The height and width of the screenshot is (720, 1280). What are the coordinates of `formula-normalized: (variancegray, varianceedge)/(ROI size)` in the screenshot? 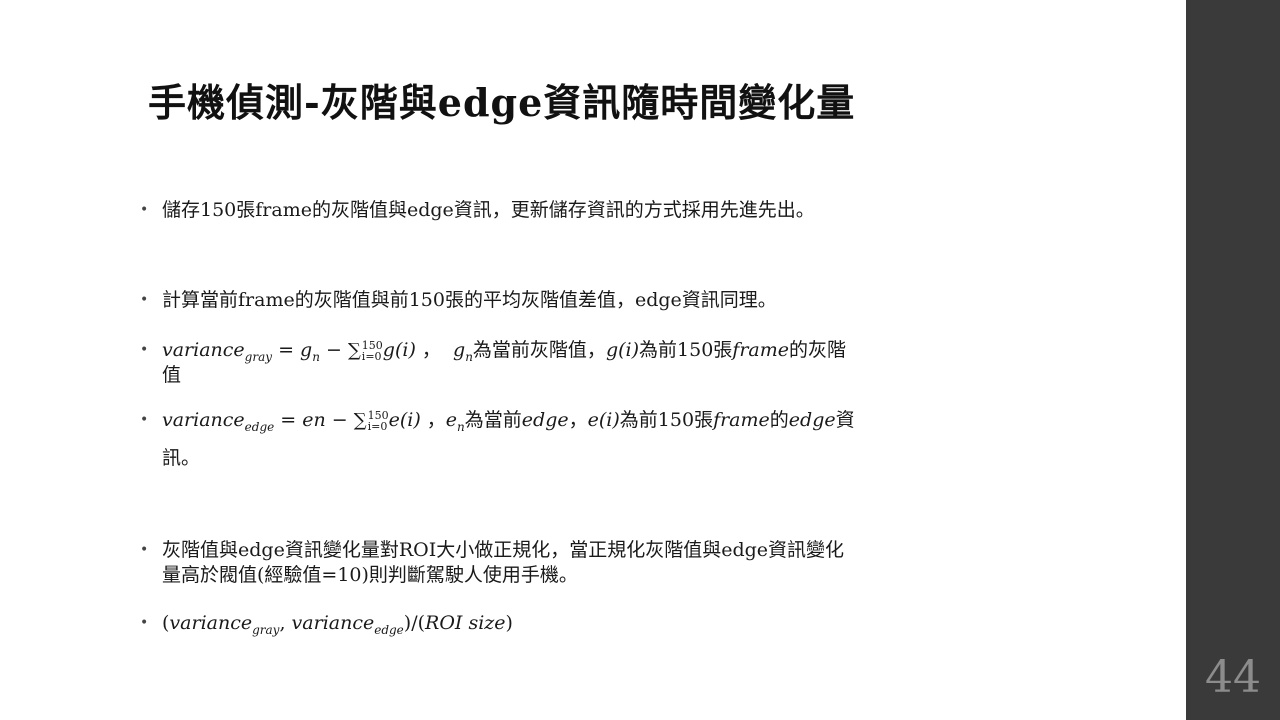 It's located at (337, 627).